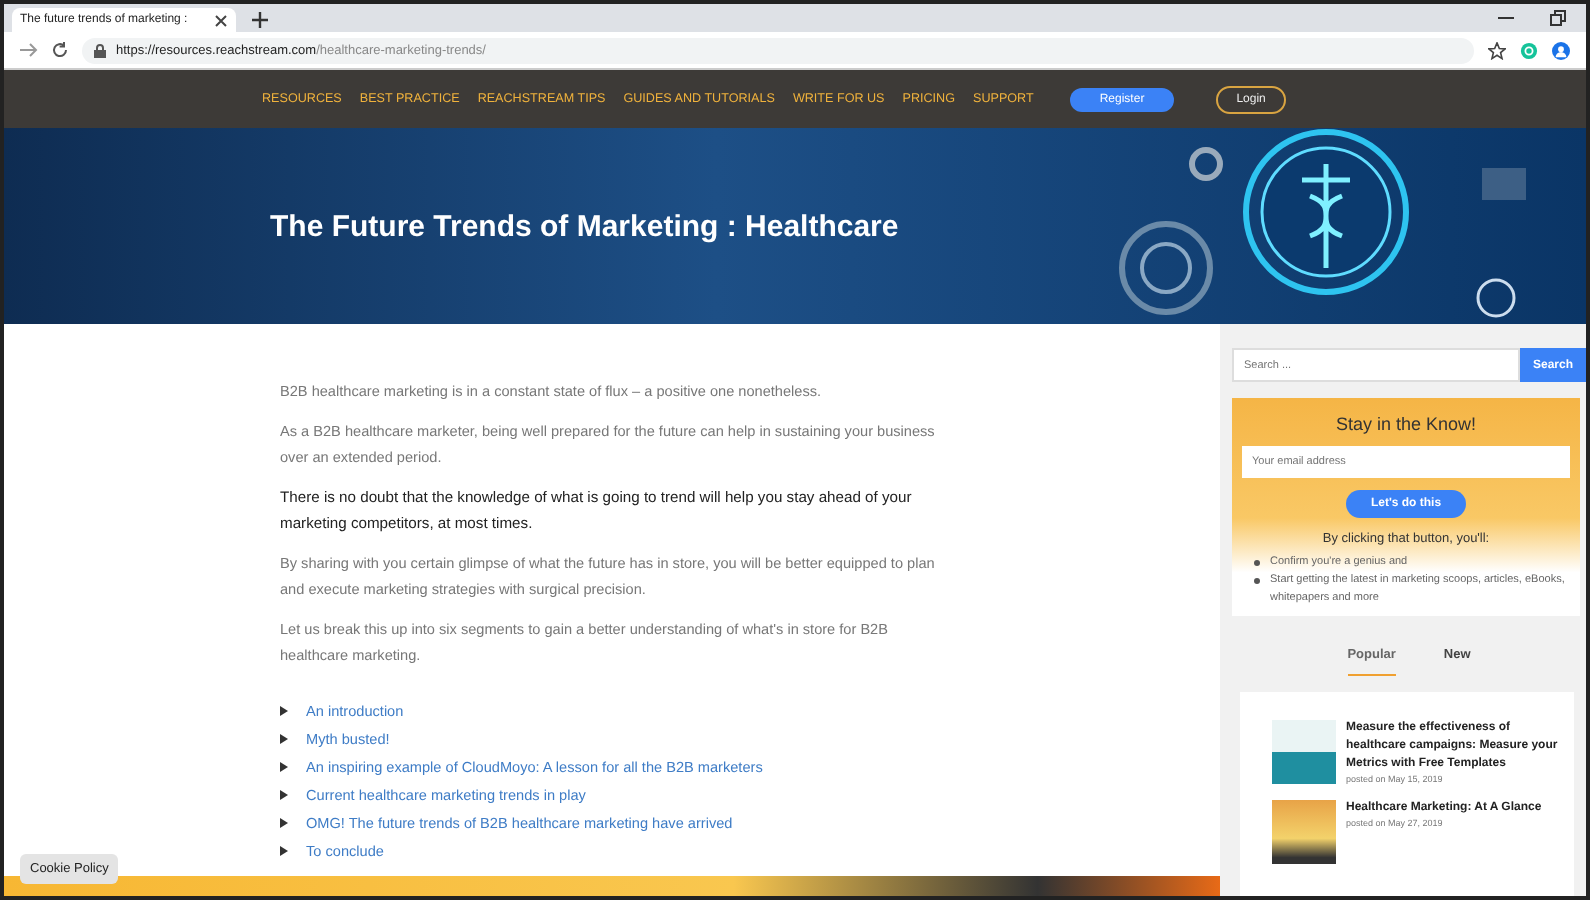 Image resolution: width=1590 pixels, height=900 pixels. Describe the element at coordinates (1561, 50) in the screenshot. I see `profile-icon` at that location.